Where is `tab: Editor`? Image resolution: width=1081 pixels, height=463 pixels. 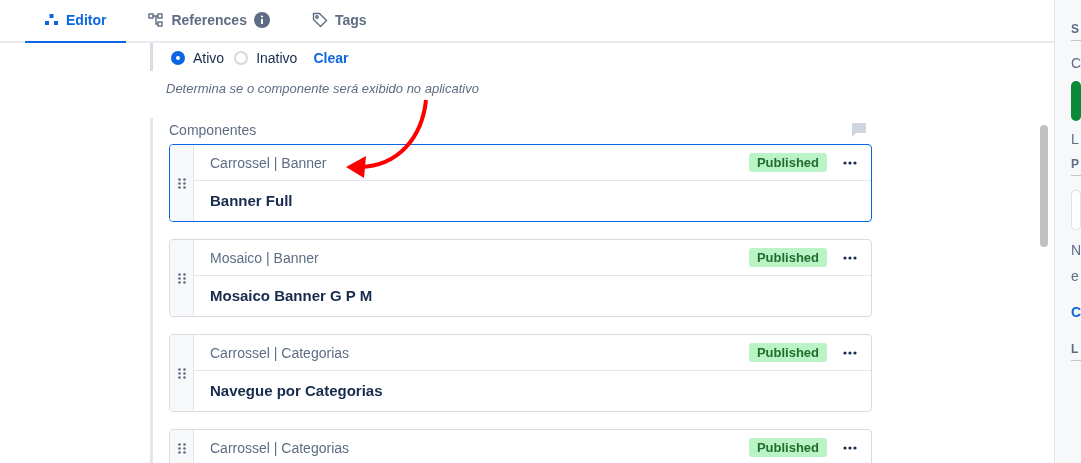 tab: Editor is located at coordinates (76, 21).